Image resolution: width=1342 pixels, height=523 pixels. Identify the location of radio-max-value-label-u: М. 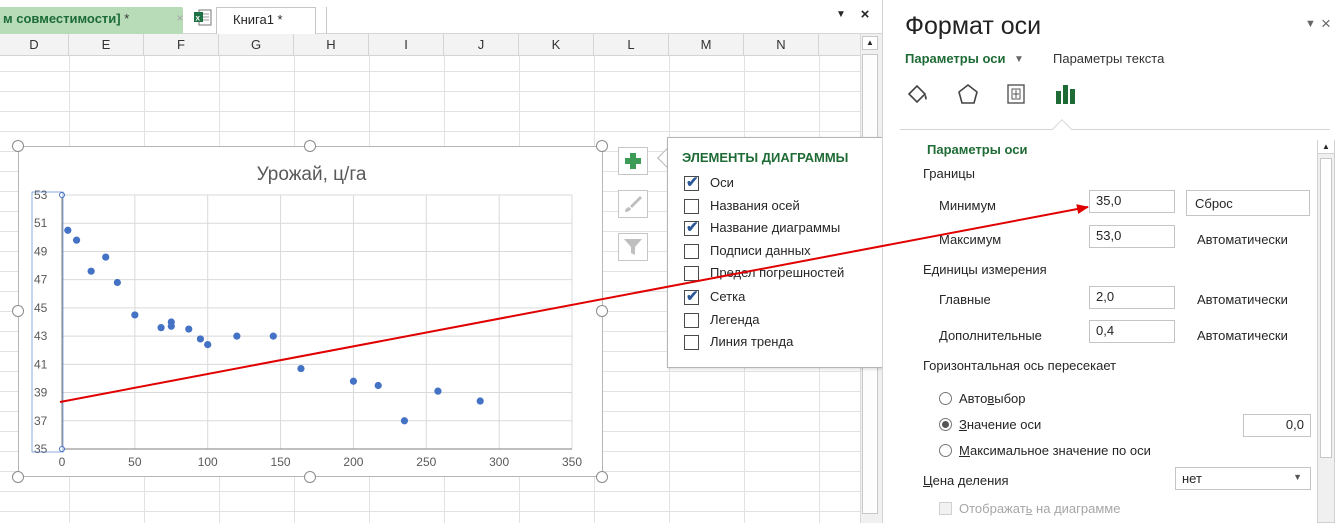
(964, 450).